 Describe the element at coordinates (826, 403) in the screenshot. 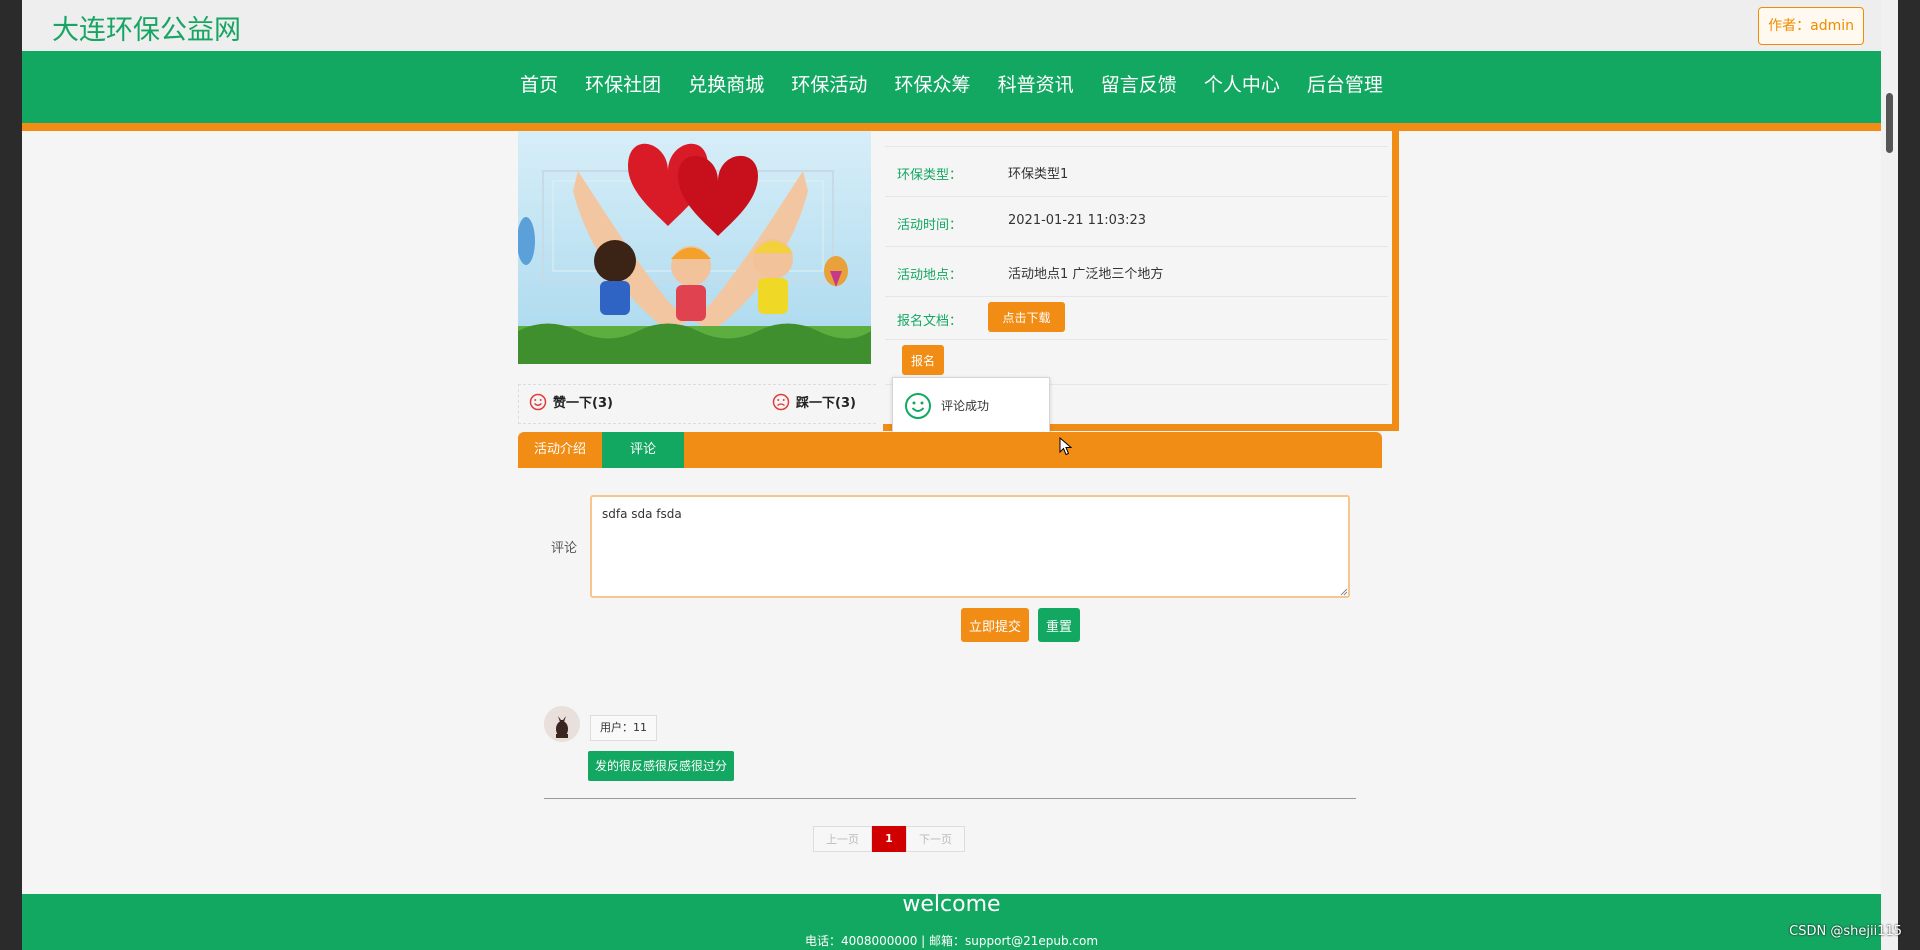

I see `dislike-count: 踩一下(3)` at that location.